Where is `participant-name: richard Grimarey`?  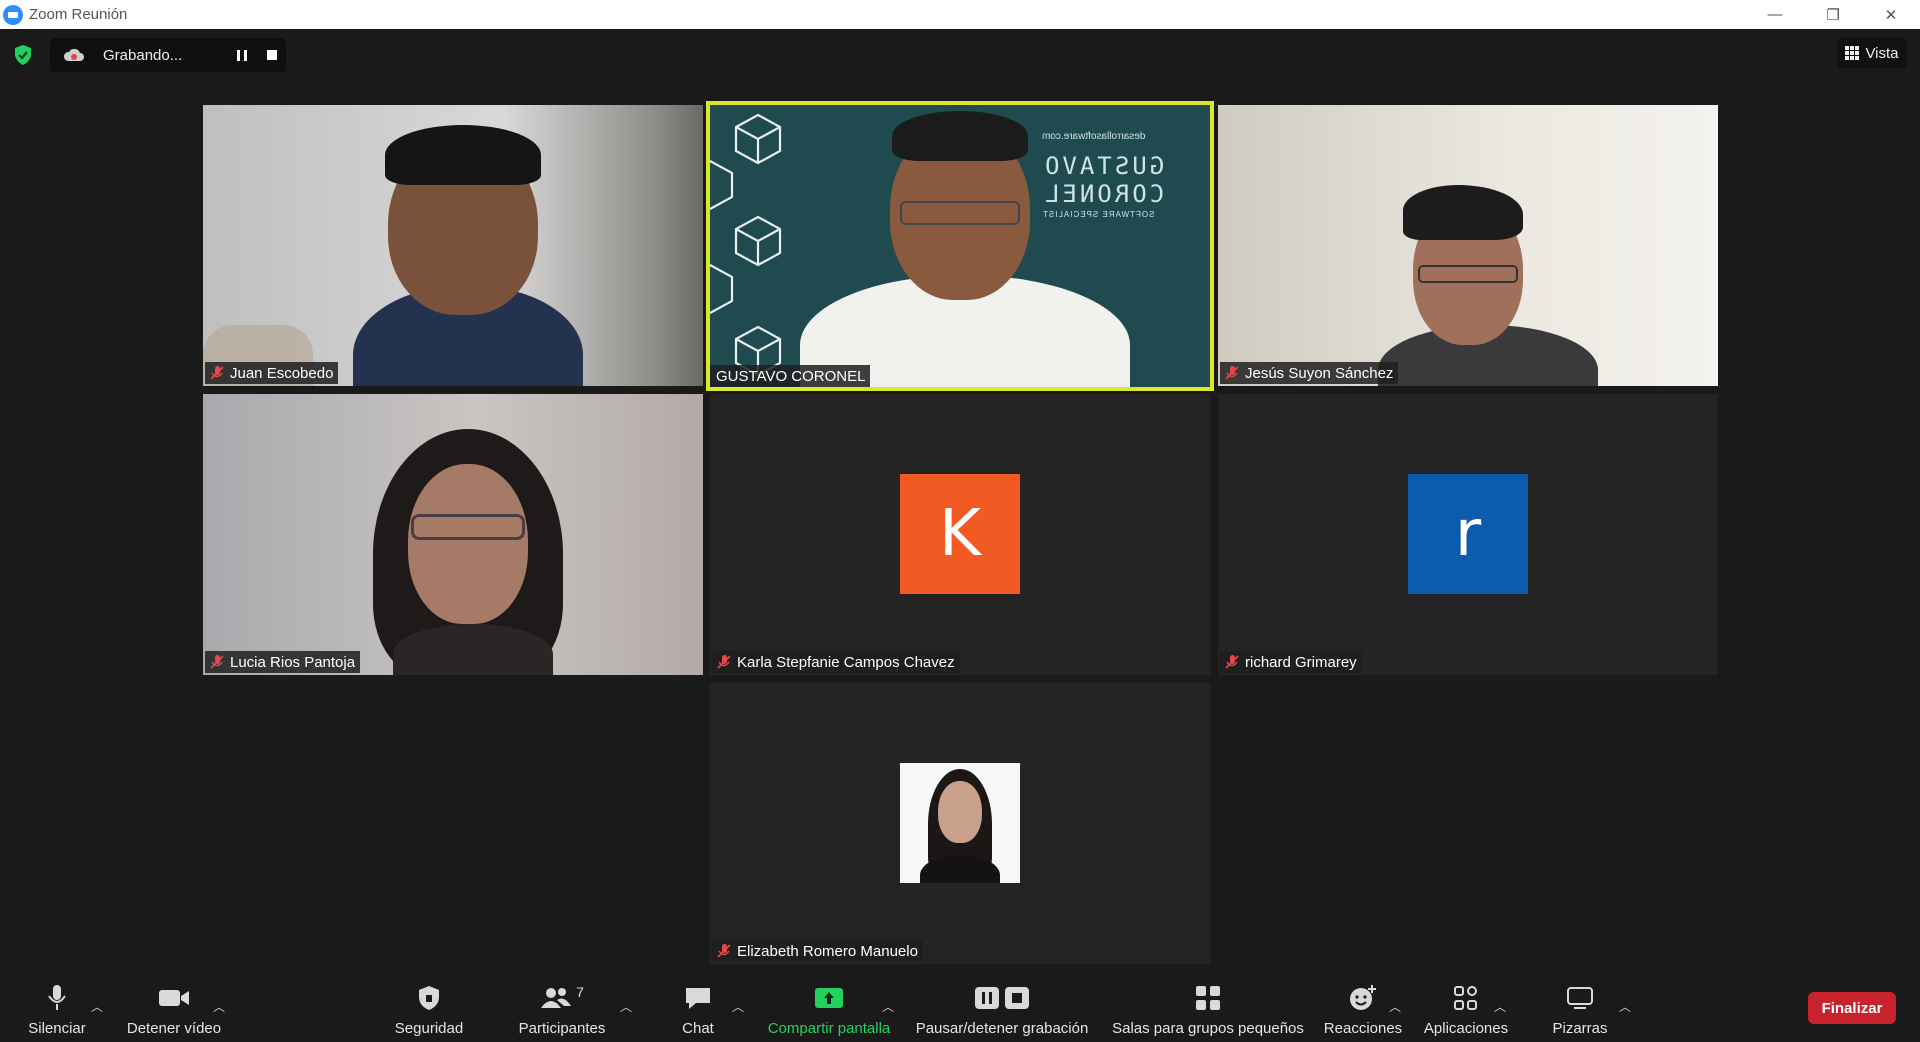
participant-name: richard Grimarey is located at coordinates (1301, 662).